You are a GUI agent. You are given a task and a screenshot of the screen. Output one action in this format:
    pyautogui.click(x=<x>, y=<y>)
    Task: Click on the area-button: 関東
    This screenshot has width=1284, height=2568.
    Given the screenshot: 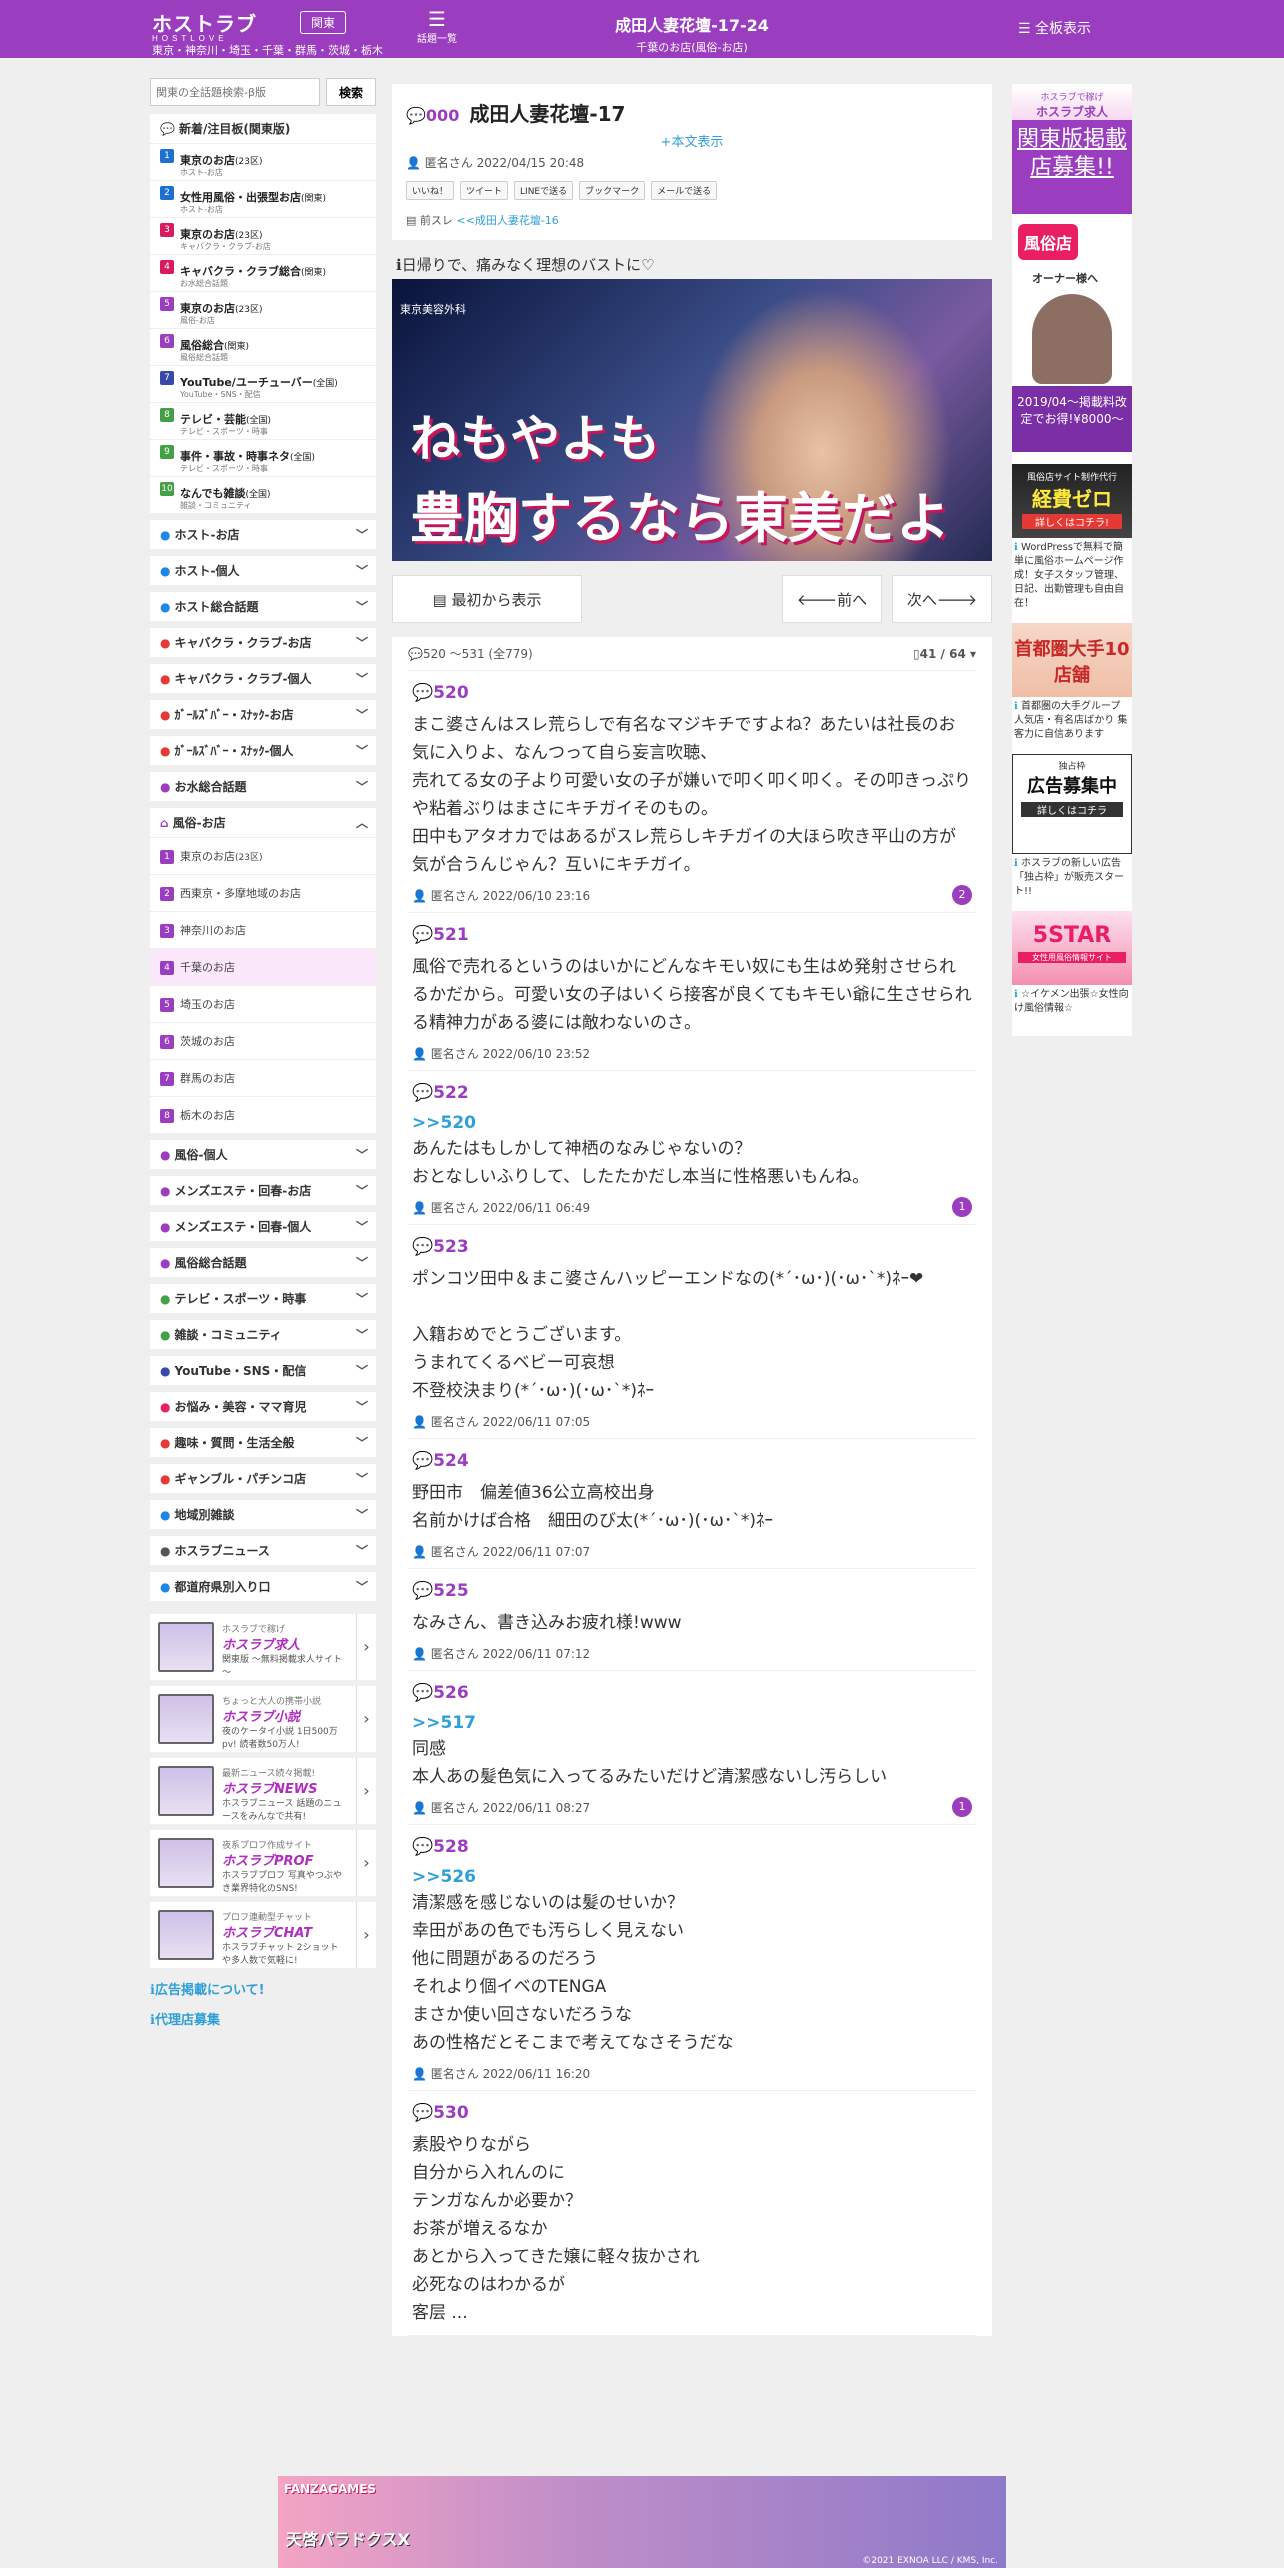 What is the action you would take?
    pyautogui.click(x=323, y=22)
    